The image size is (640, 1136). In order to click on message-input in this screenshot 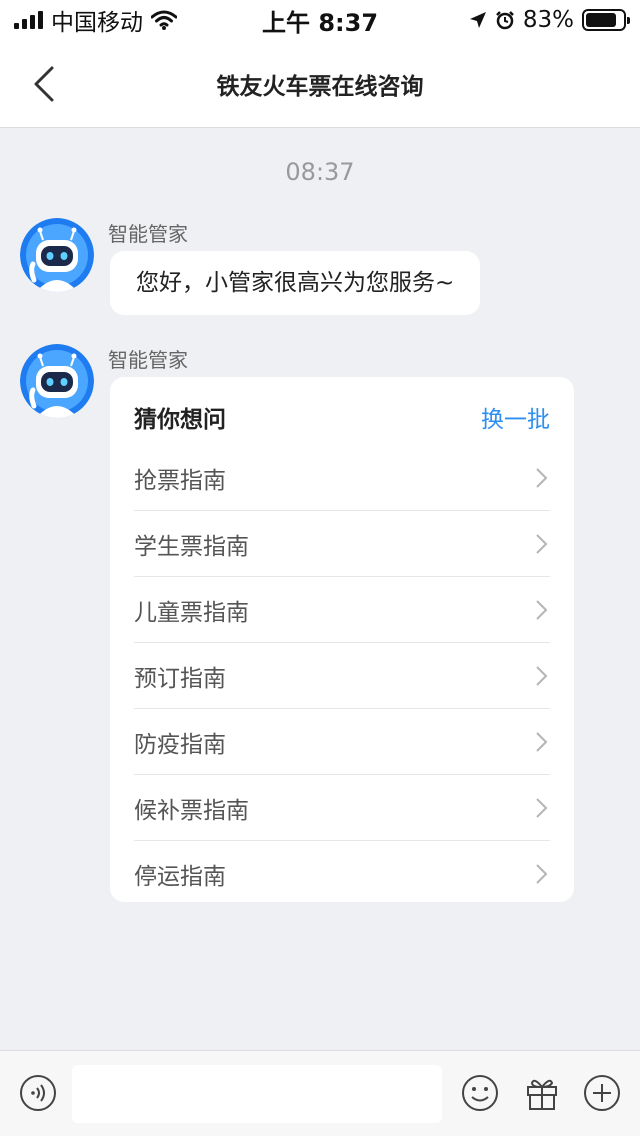, I will do `click(257, 1094)`.